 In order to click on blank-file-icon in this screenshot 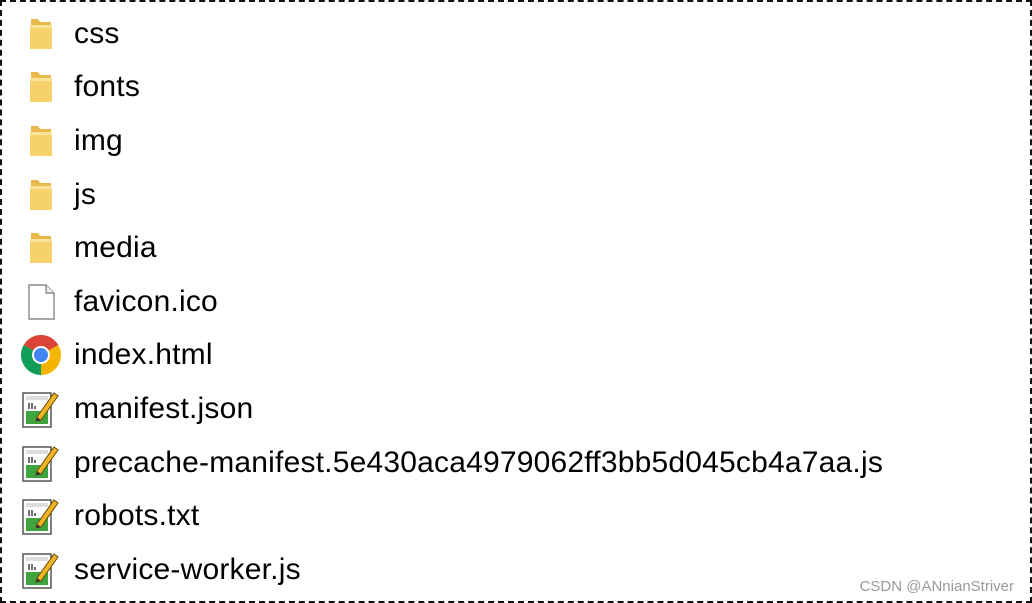, I will do `click(41, 302)`.